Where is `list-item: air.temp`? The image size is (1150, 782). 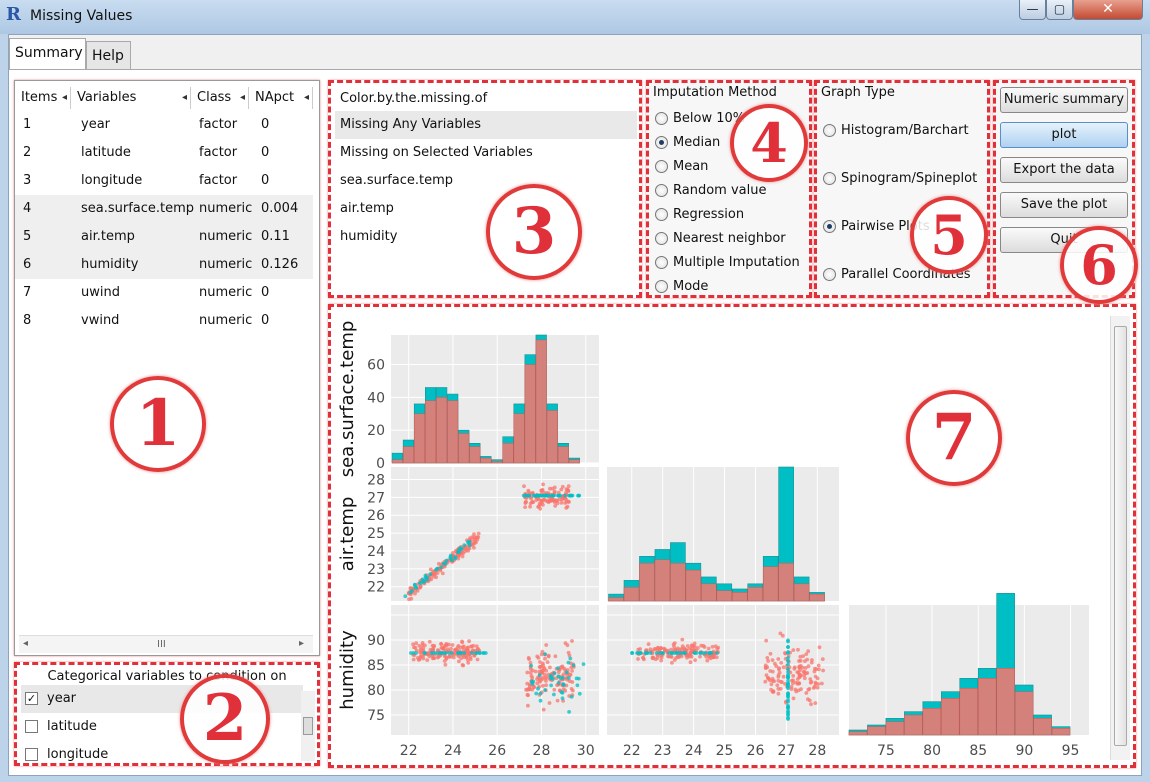
list-item: air.temp is located at coordinates (486, 209).